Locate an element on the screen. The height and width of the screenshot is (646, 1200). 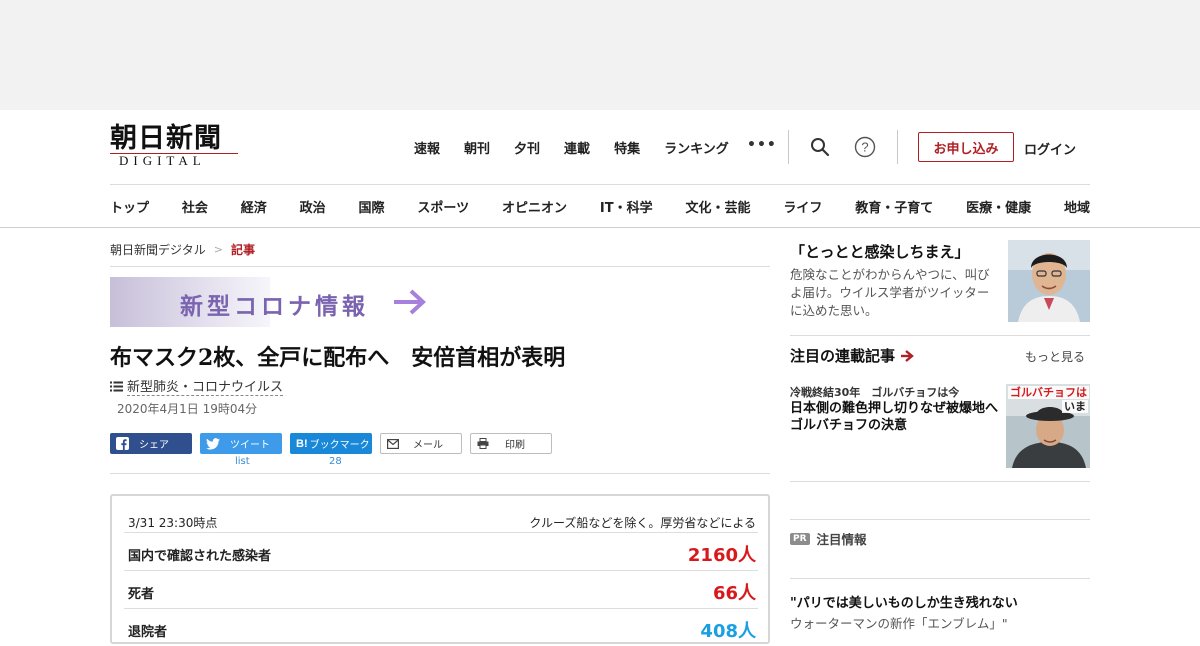
series-title-text: 注目の連載記事 is located at coordinates (843, 356).